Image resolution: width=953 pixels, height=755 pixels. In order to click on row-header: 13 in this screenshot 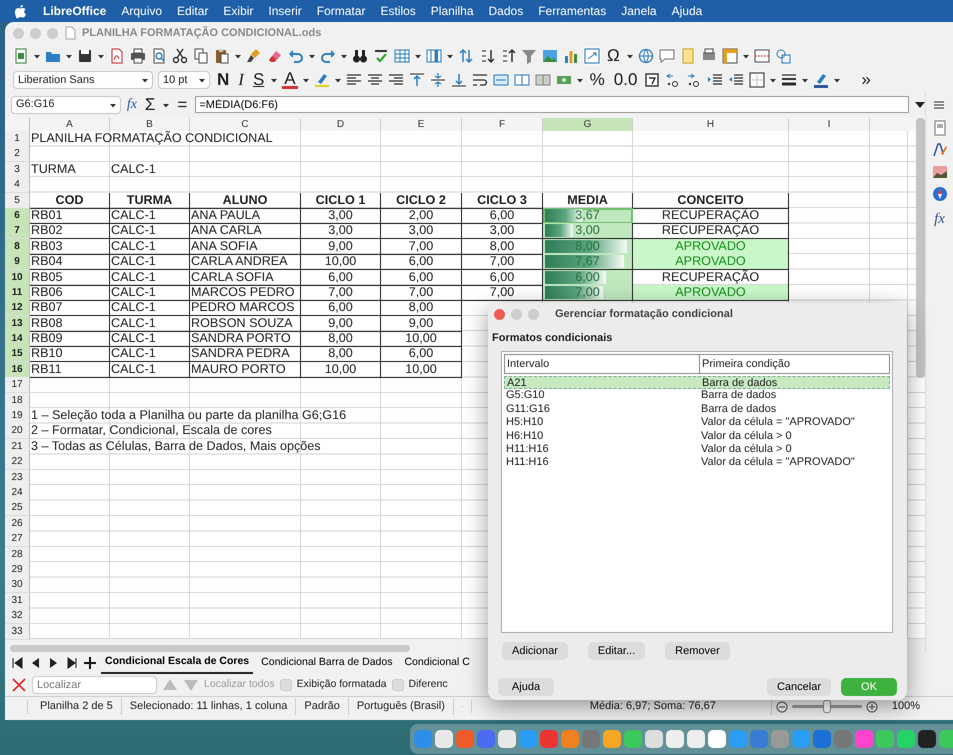, I will do `click(17, 324)`.